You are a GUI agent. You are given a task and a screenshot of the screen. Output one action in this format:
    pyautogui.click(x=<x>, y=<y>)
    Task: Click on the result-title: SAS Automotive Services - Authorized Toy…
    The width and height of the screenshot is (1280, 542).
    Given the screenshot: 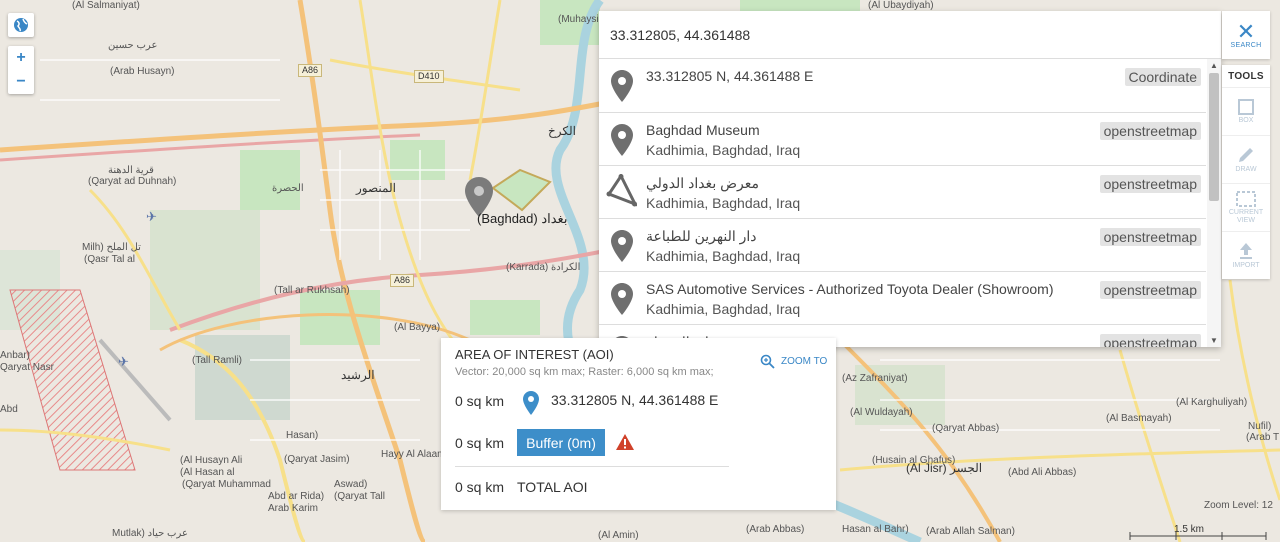 What is the action you would take?
    pyautogui.click(x=850, y=289)
    